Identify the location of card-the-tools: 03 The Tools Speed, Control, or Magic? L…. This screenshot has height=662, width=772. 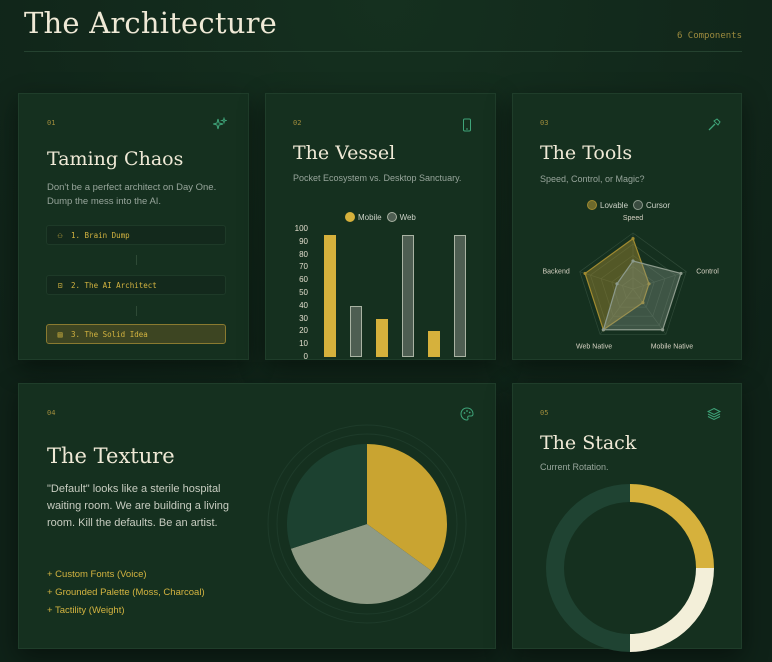
(627, 226).